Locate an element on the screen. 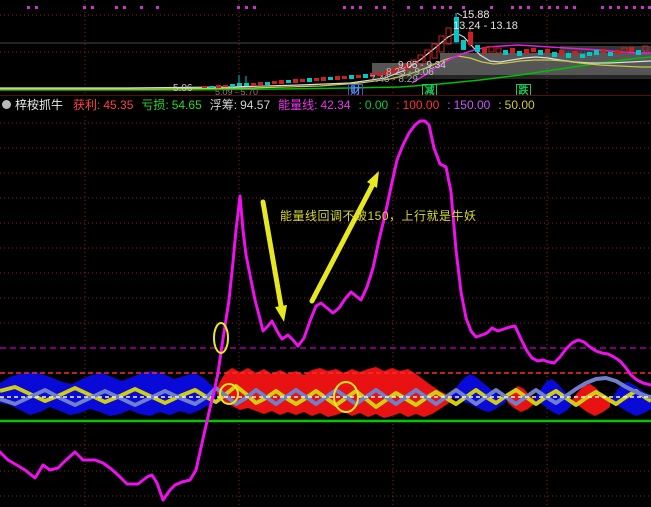 The height and width of the screenshot is (507, 651). indicator-field: :150.00 is located at coordinates (468, 105).